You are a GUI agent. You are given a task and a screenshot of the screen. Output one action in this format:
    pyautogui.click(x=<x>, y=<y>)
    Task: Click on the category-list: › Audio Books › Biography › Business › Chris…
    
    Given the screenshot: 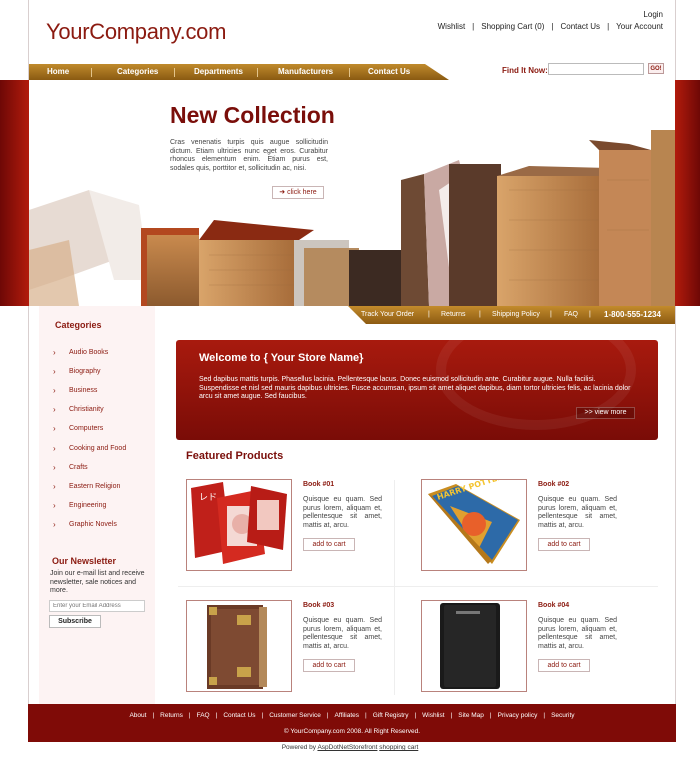 What is the action you would take?
    pyautogui.click(x=89, y=438)
    